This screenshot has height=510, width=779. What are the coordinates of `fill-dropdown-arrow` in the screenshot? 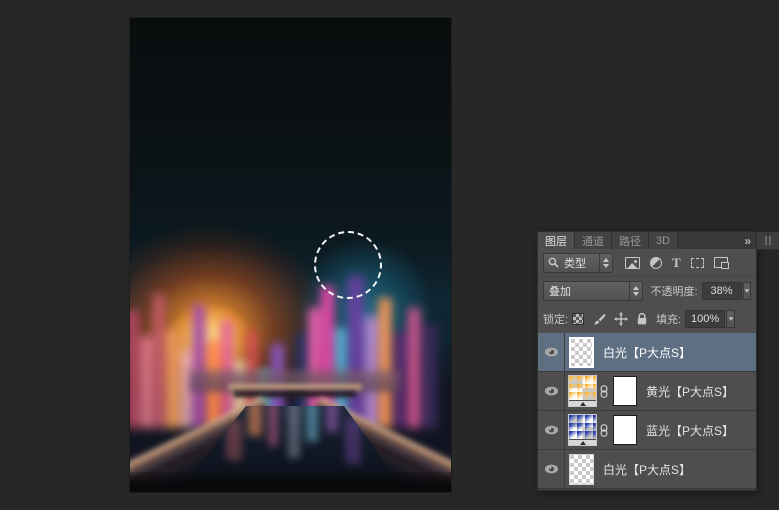 It's located at (731, 319).